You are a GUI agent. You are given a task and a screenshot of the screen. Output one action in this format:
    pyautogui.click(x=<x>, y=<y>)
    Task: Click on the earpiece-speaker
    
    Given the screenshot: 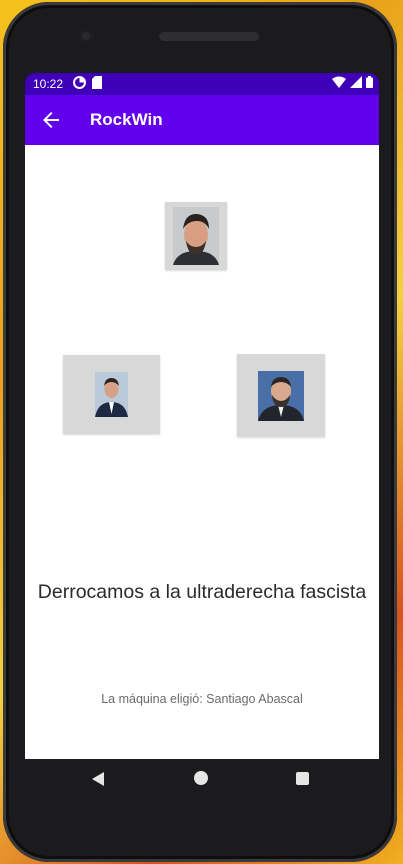 What is the action you would take?
    pyautogui.click(x=209, y=36)
    